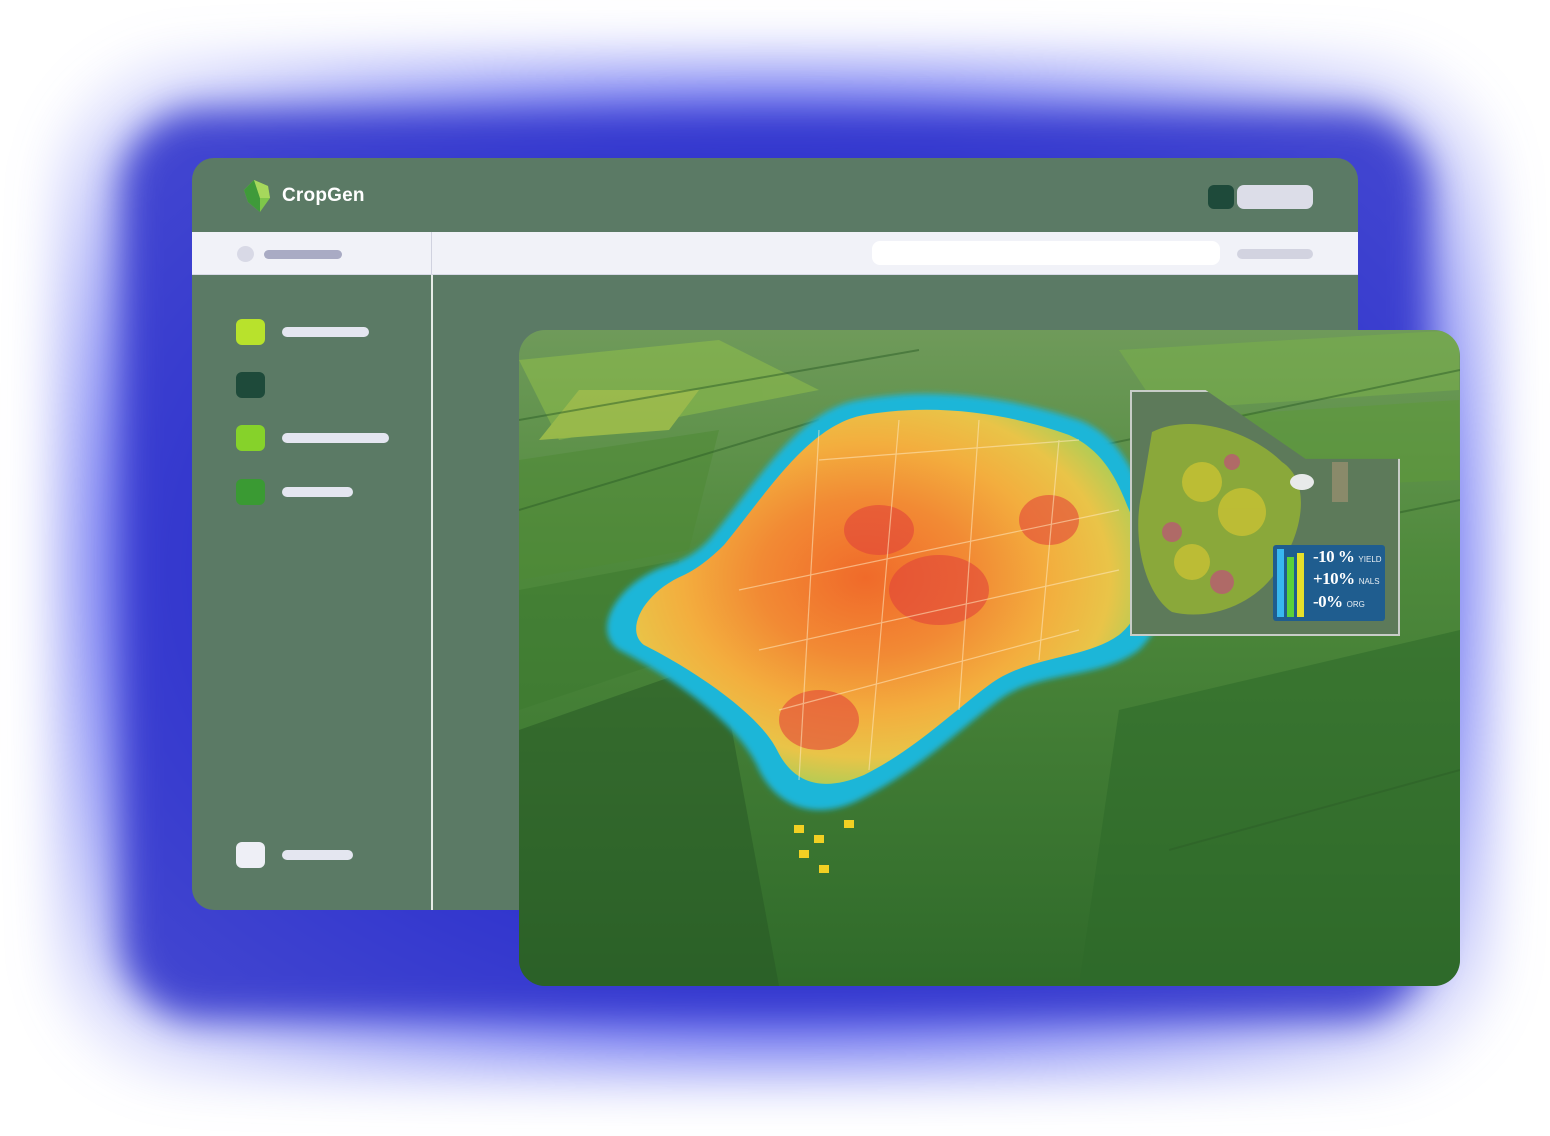 Image resolution: width=1550 pixels, height=1136 pixels. I want to click on search-input, so click(1046, 253).